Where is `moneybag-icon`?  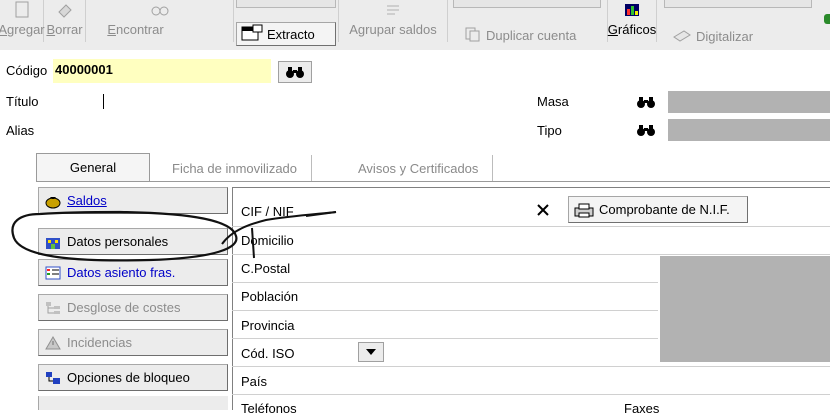
moneybag-icon is located at coordinates (53, 202).